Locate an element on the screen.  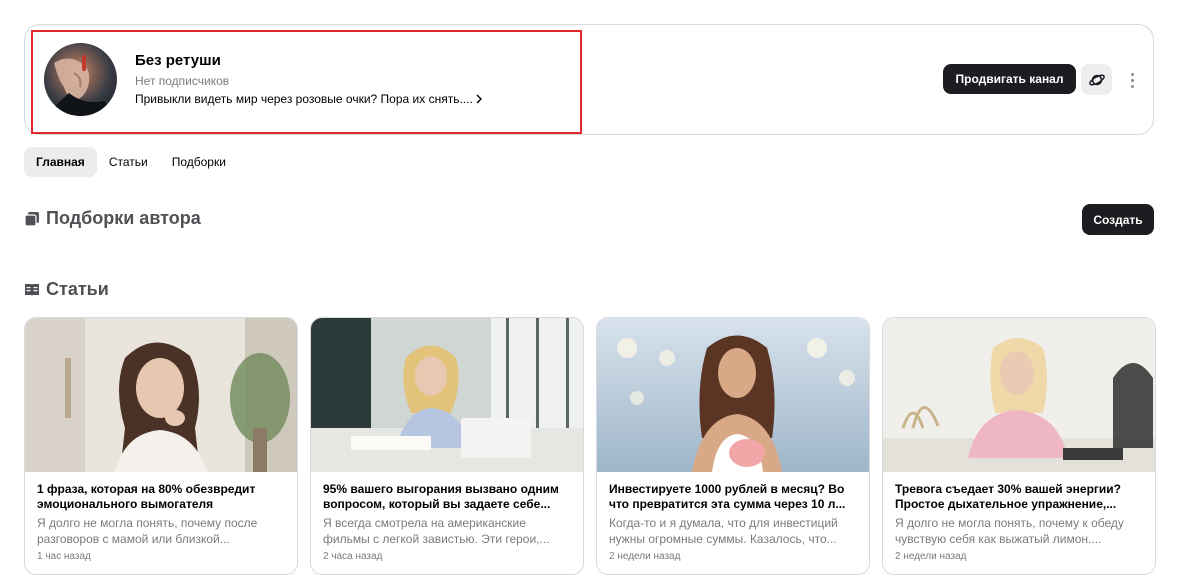
more-options-button is located at coordinates (1132, 80).